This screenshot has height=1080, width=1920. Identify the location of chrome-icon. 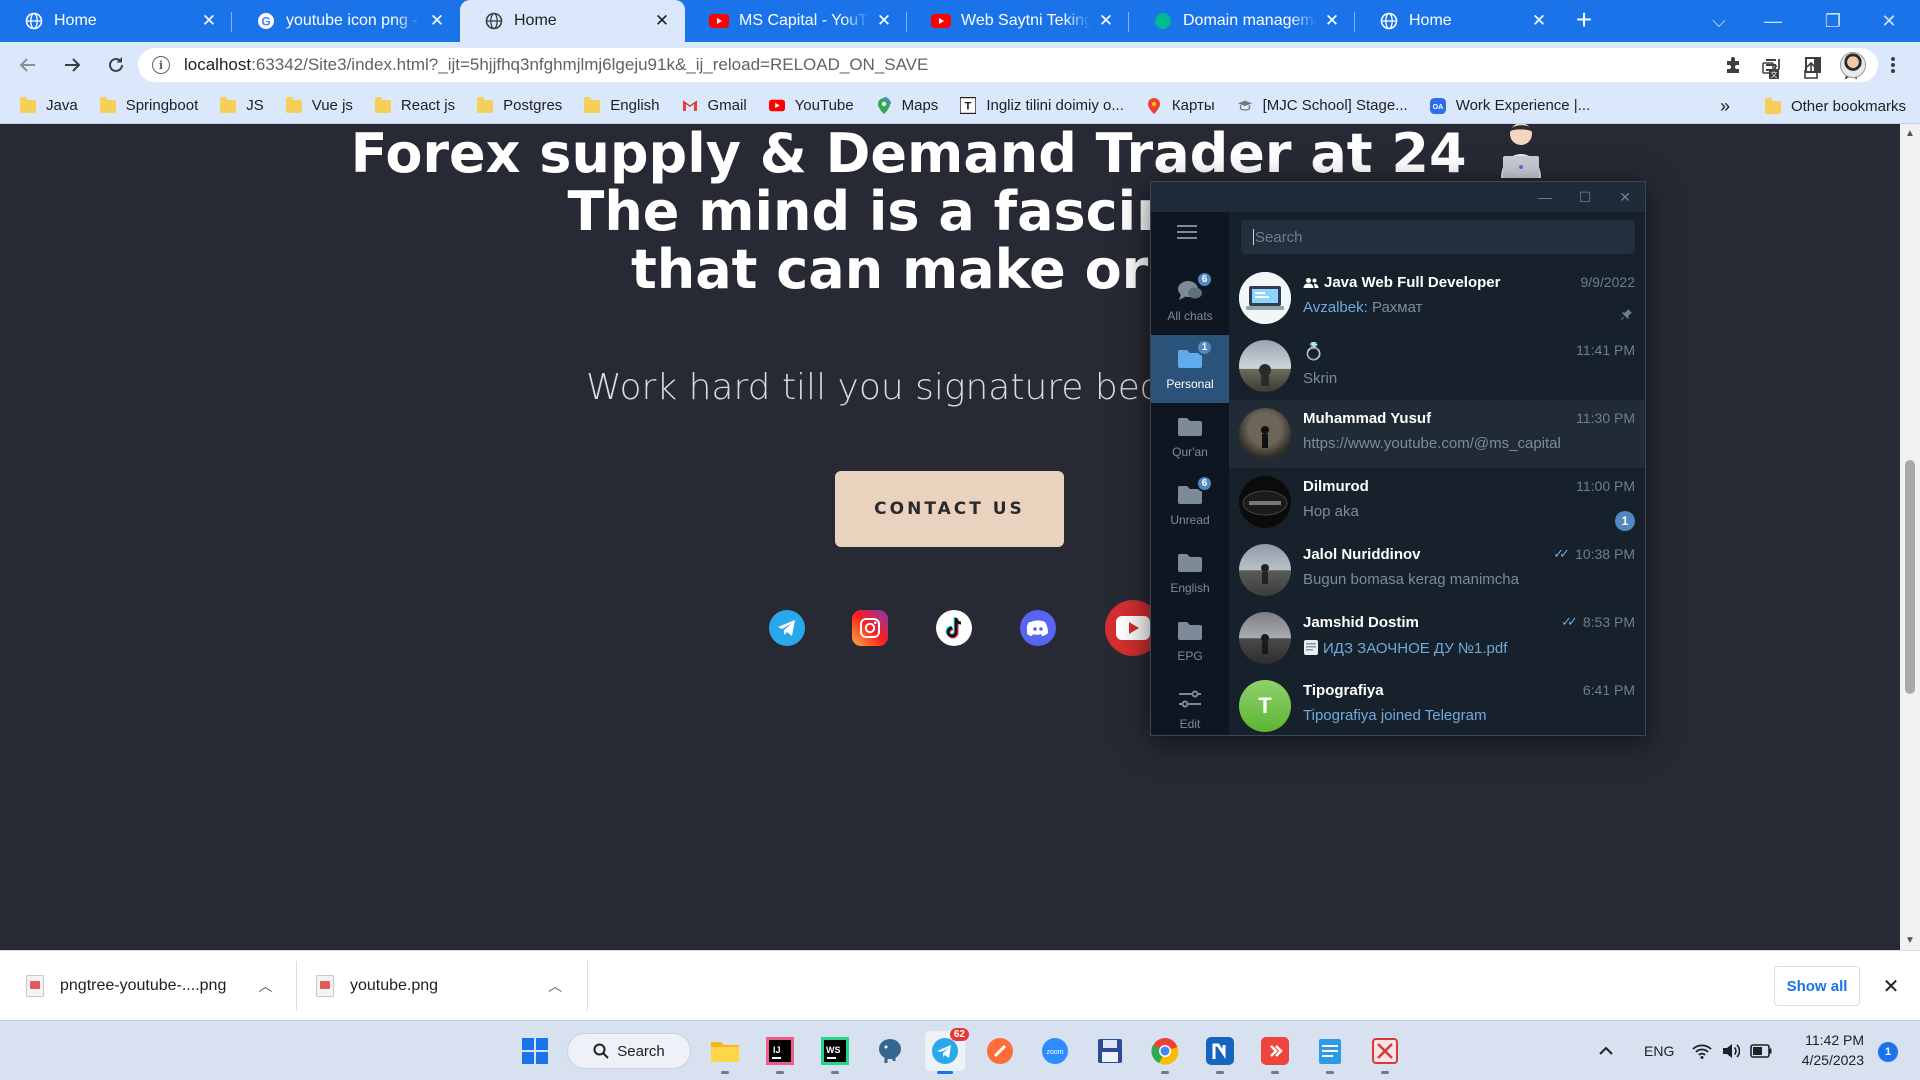
(1165, 1052).